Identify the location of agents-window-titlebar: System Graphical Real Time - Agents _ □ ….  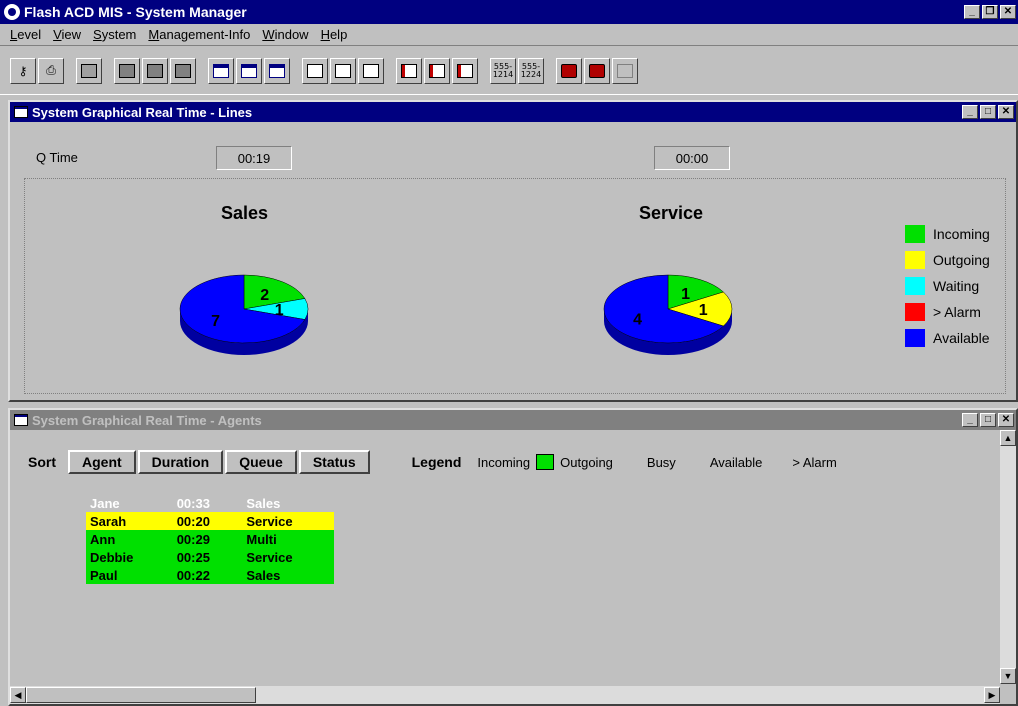
(513, 420).